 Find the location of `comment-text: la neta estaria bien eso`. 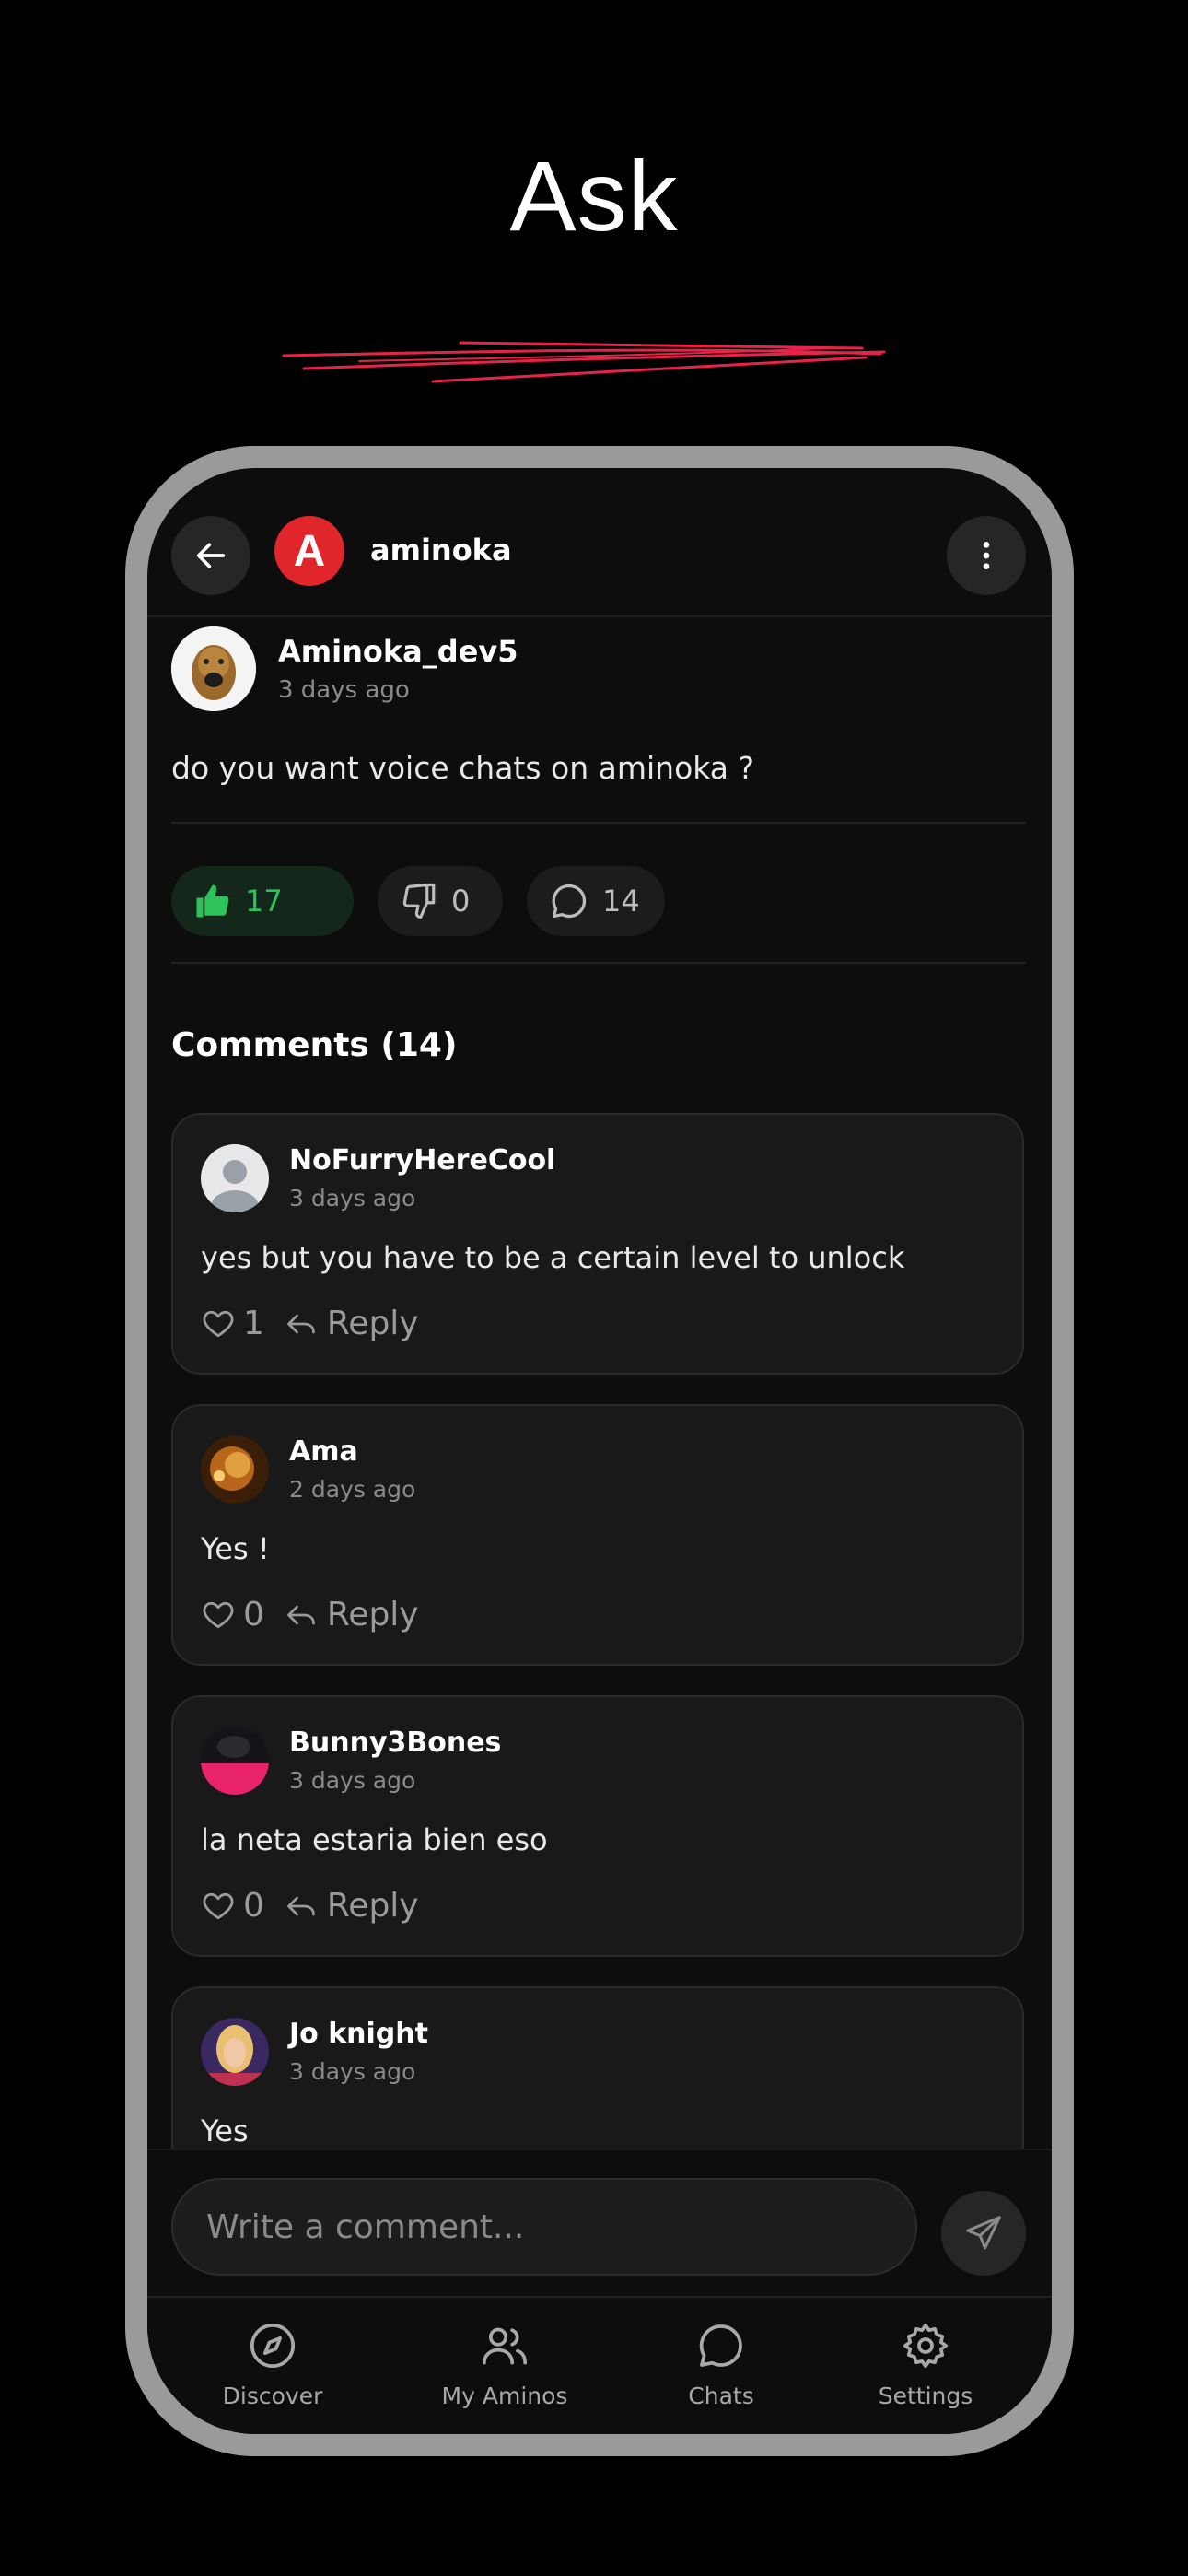

comment-text: la neta estaria bien eso is located at coordinates (374, 1839).